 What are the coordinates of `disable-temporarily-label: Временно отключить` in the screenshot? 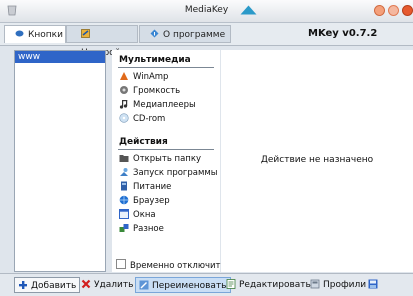 It's located at (178, 266).